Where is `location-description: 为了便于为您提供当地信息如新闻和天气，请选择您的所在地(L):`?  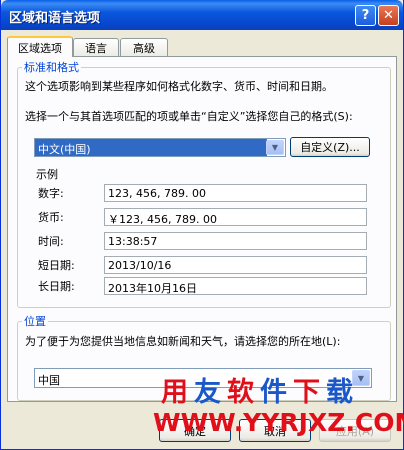
location-description: 为了便于为您提供当地信息如新闻和天气，请选择您的所在地(L): is located at coordinates (183, 341).